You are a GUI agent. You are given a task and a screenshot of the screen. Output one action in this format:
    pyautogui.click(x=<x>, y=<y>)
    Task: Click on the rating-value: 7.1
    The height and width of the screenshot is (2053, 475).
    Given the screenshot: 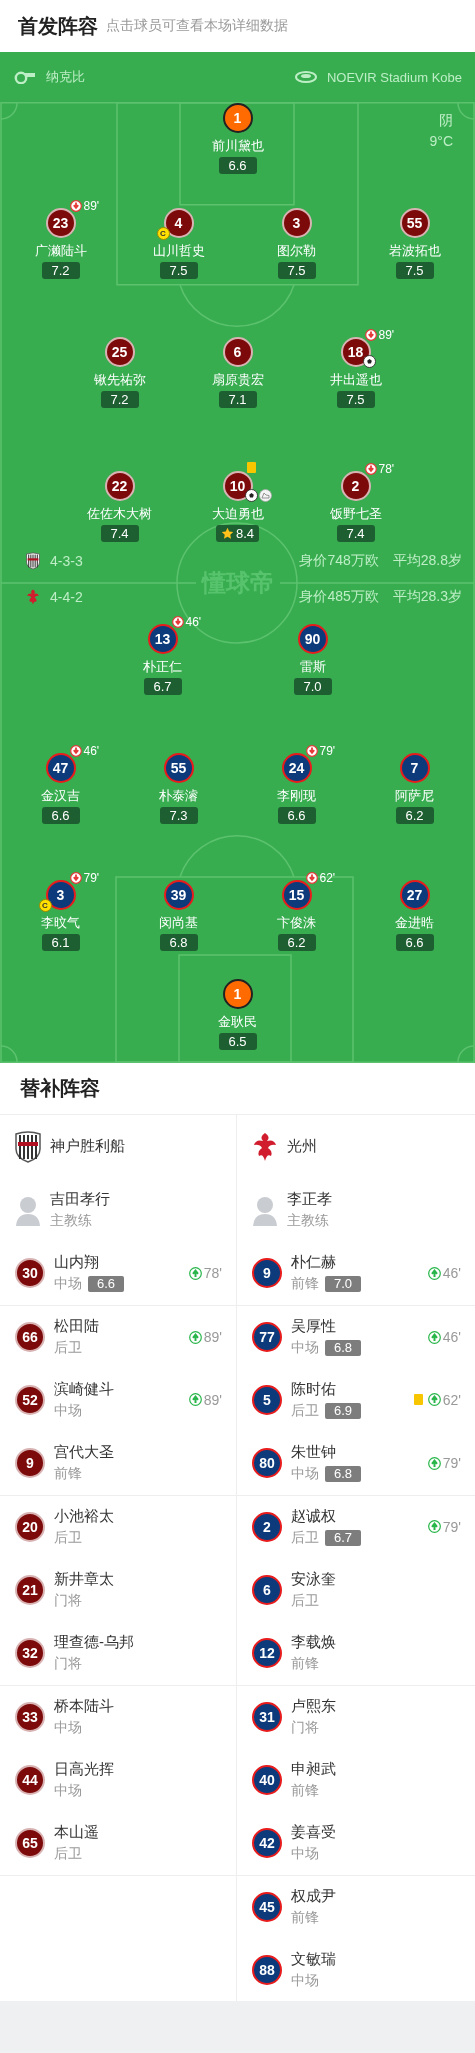 What is the action you would take?
    pyautogui.click(x=237, y=399)
    